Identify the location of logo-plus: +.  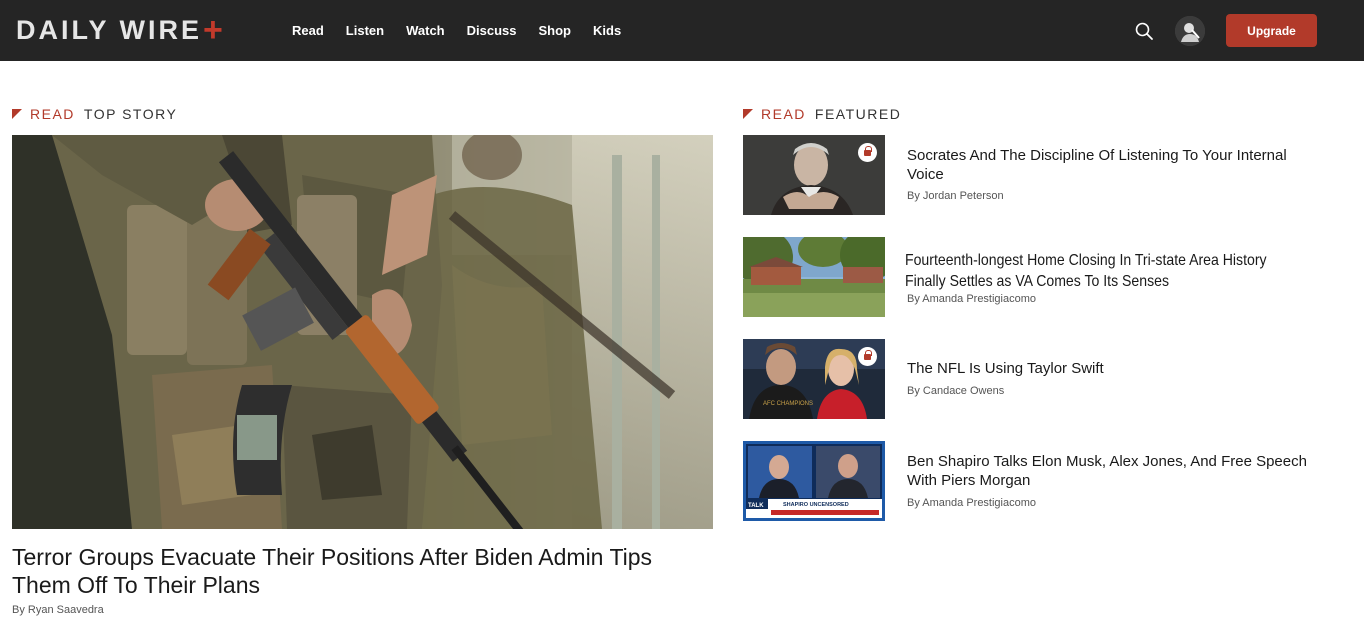
(213, 29).